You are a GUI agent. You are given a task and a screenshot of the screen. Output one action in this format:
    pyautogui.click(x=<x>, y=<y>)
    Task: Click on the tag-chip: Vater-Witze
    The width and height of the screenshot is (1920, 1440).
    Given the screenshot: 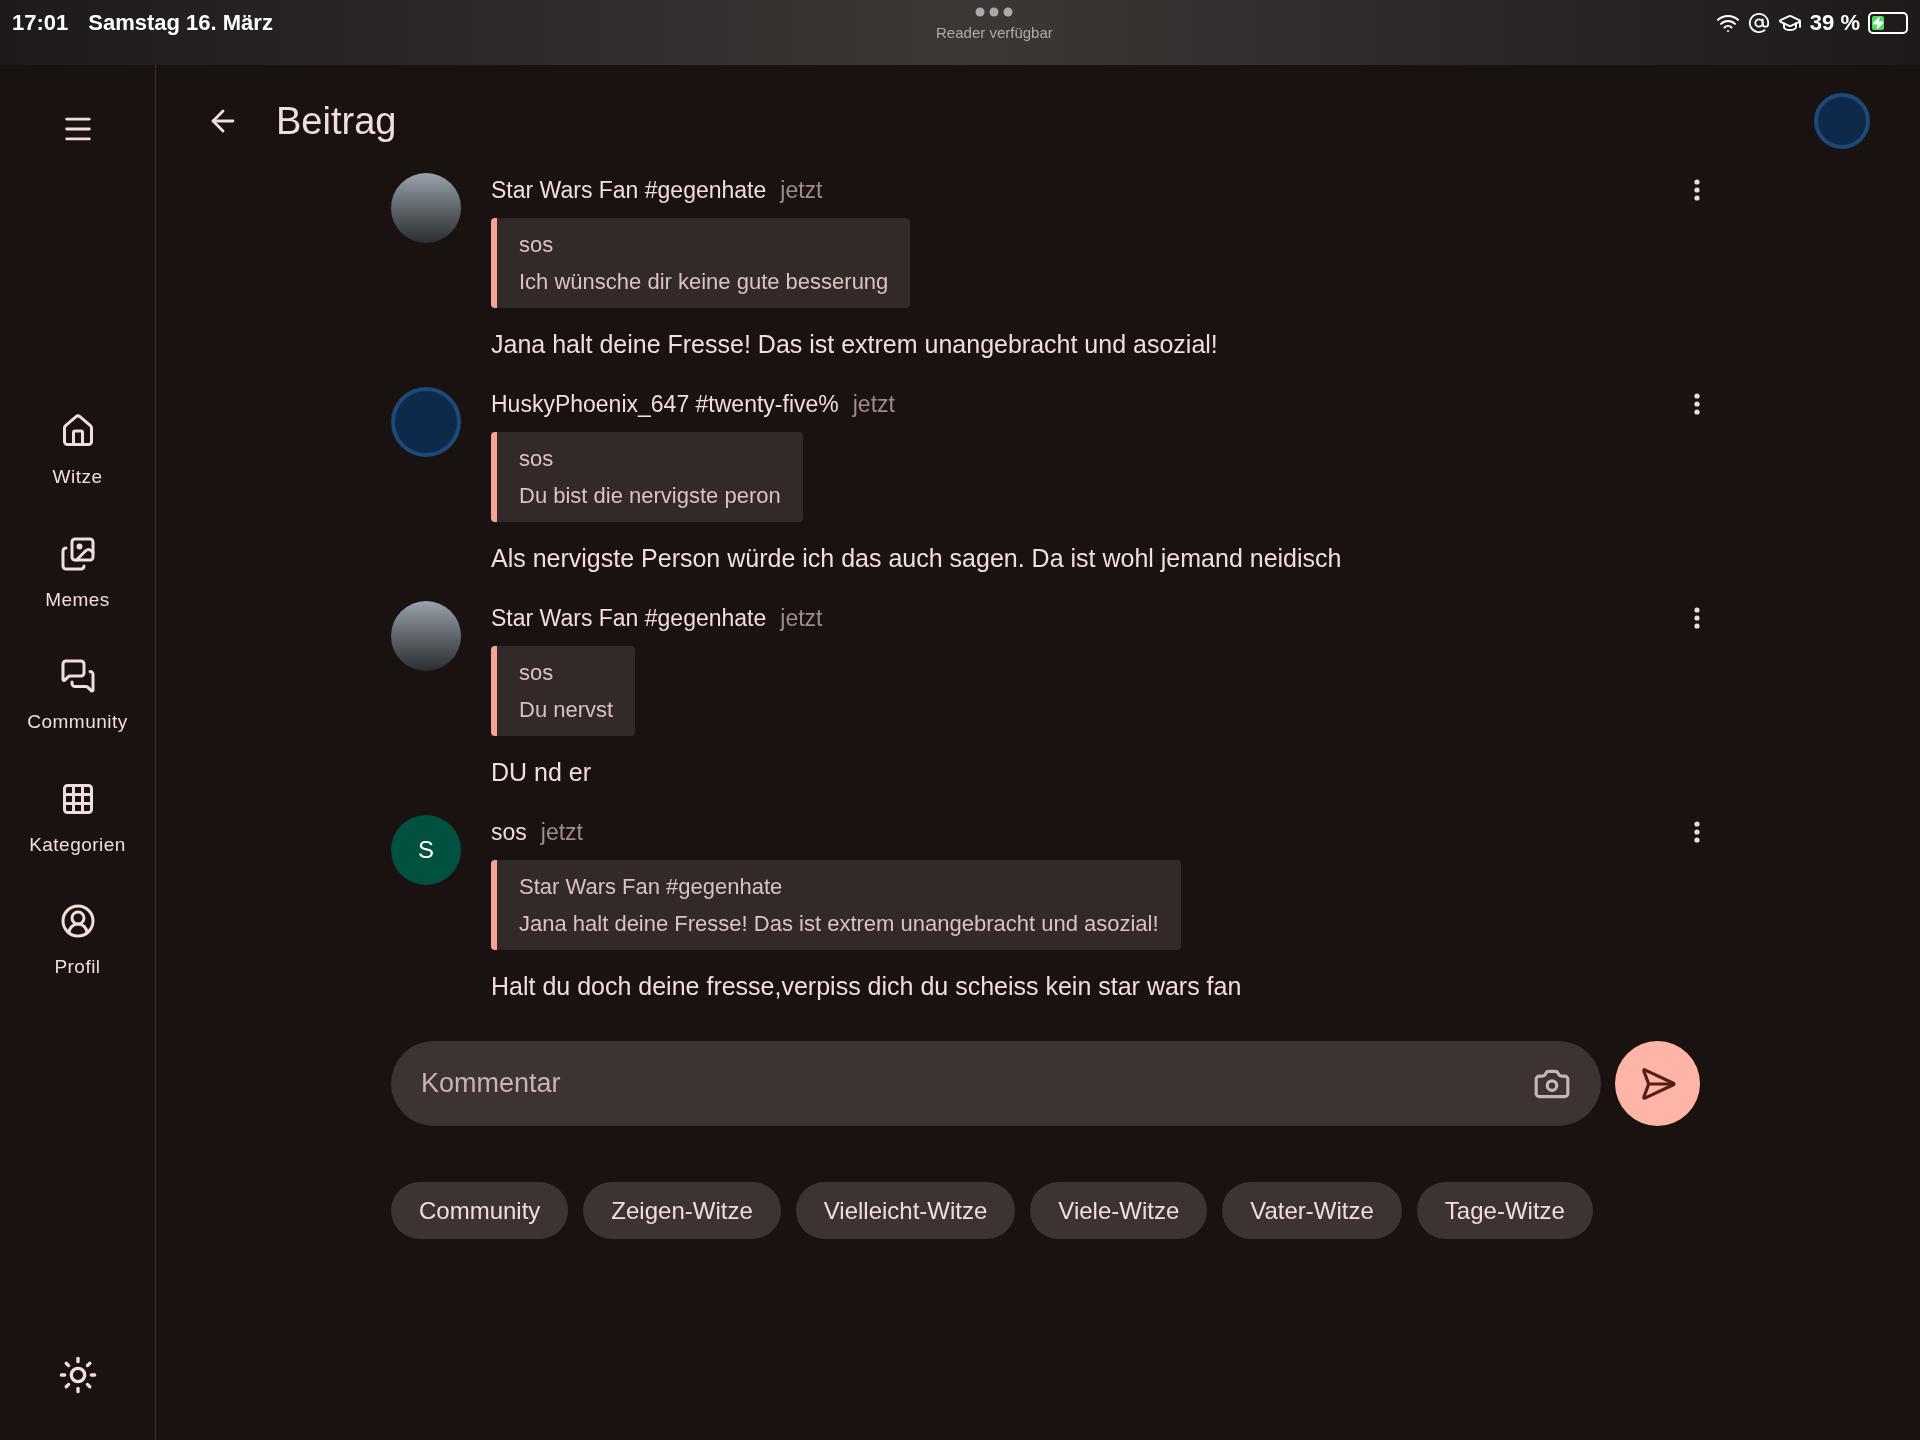 What is the action you would take?
    pyautogui.click(x=1312, y=1210)
    